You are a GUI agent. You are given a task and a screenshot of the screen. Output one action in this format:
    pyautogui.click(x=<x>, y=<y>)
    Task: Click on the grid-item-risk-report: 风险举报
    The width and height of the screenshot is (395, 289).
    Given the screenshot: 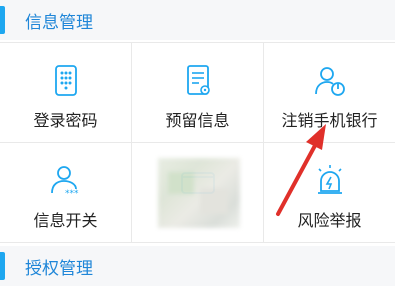 What is the action you would take?
    pyautogui.click(x=329, y=193)
    